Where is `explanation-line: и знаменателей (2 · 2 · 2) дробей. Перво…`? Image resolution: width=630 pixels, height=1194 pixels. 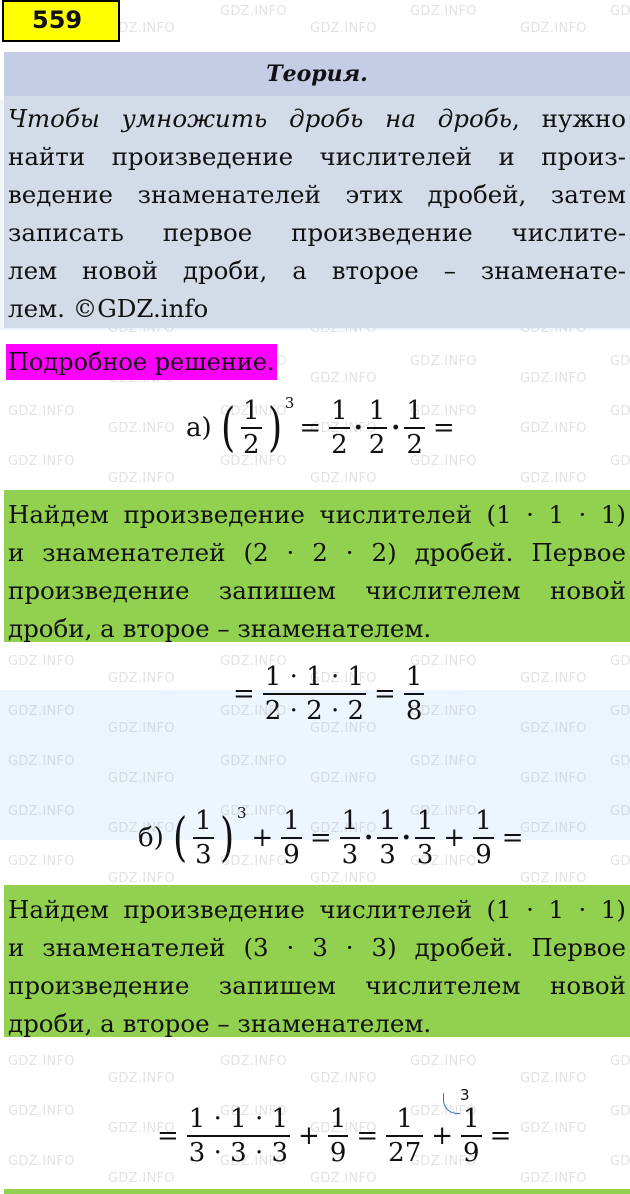
explanation-line: и знаменателей (2 · 2 · 2) дробей. Перво… is located at coordinates (317, 552).